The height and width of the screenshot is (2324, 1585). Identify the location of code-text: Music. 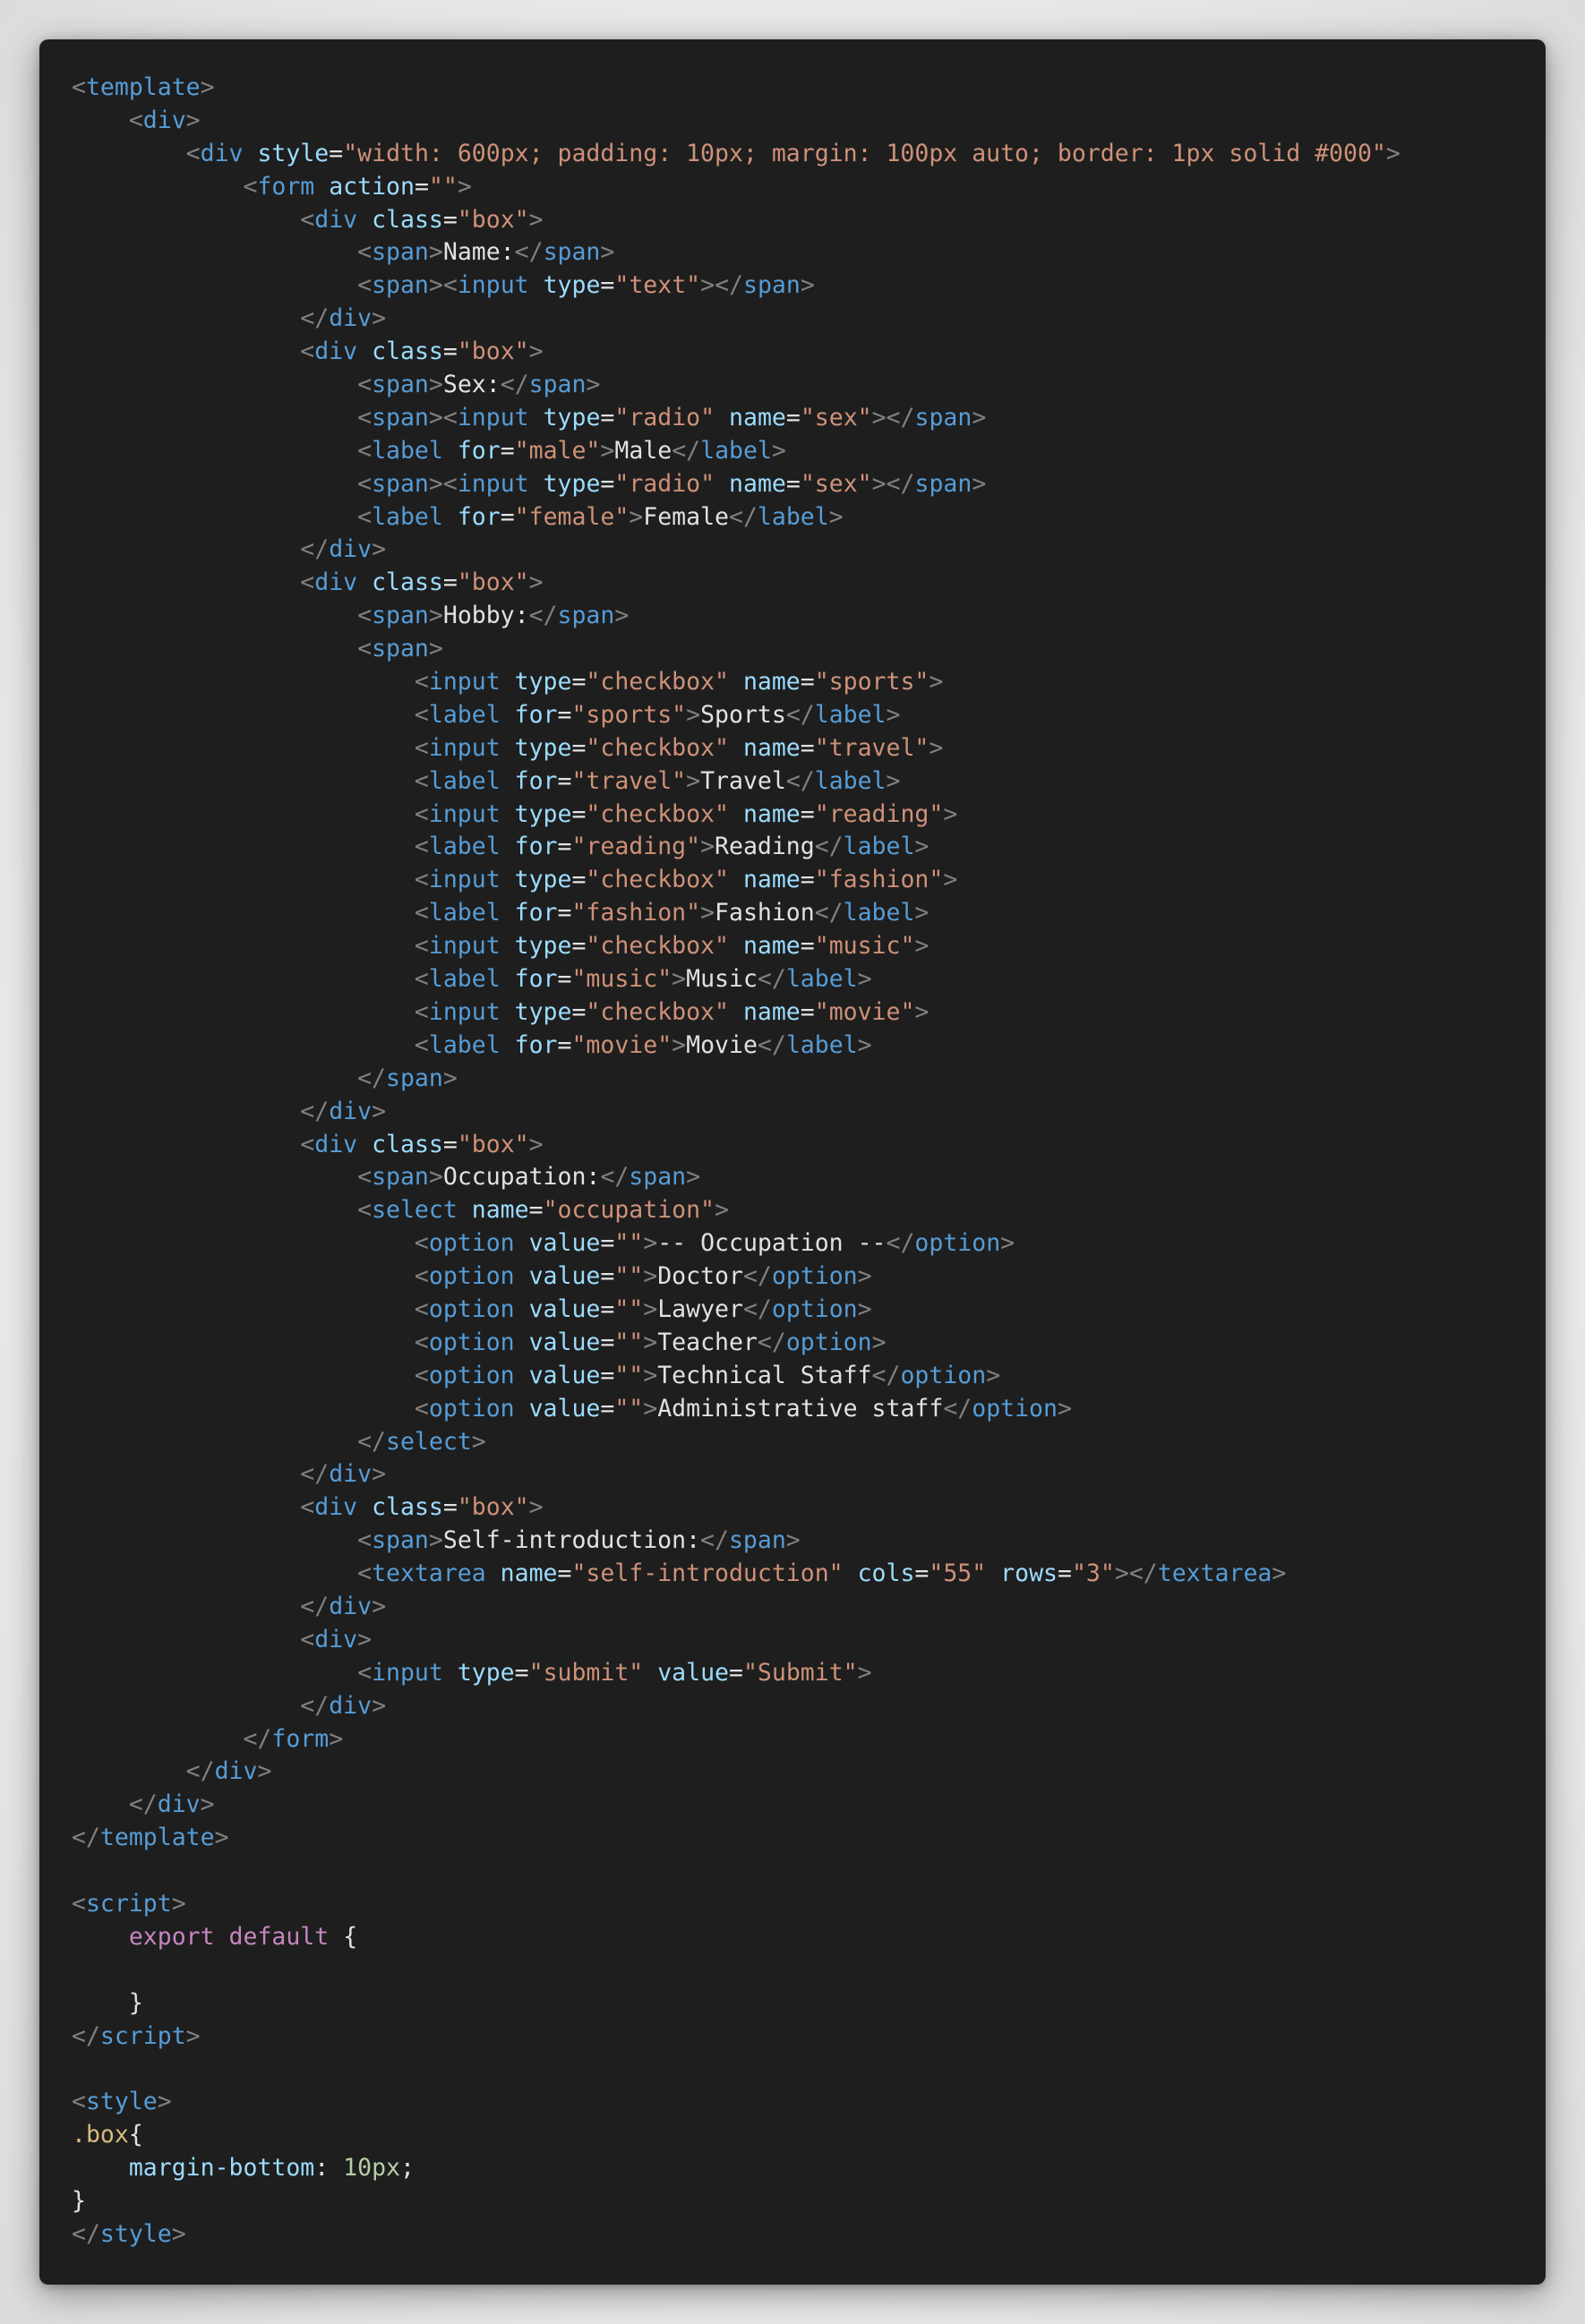
(722, 979).